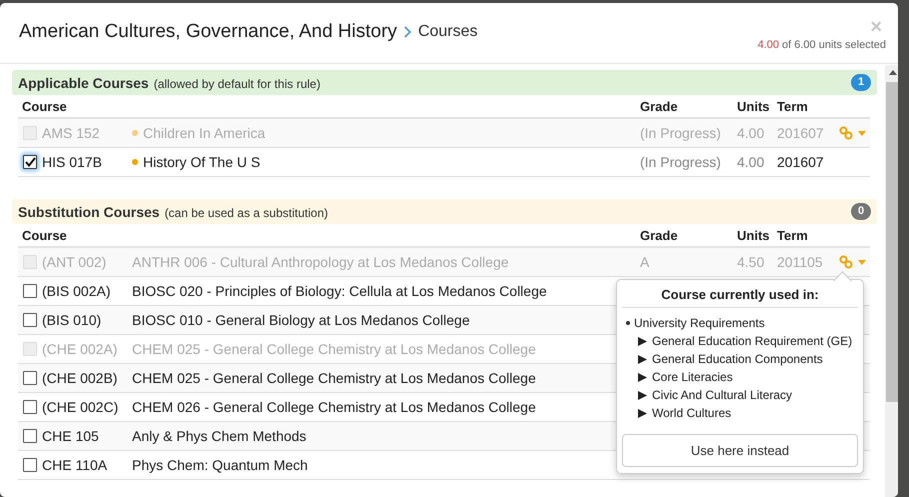 The height and width of the screenshot is (497, 909). Describe the element at coordinates (737, 359) in the screenshot. I see `requirement-item: General Education Components` at that location.